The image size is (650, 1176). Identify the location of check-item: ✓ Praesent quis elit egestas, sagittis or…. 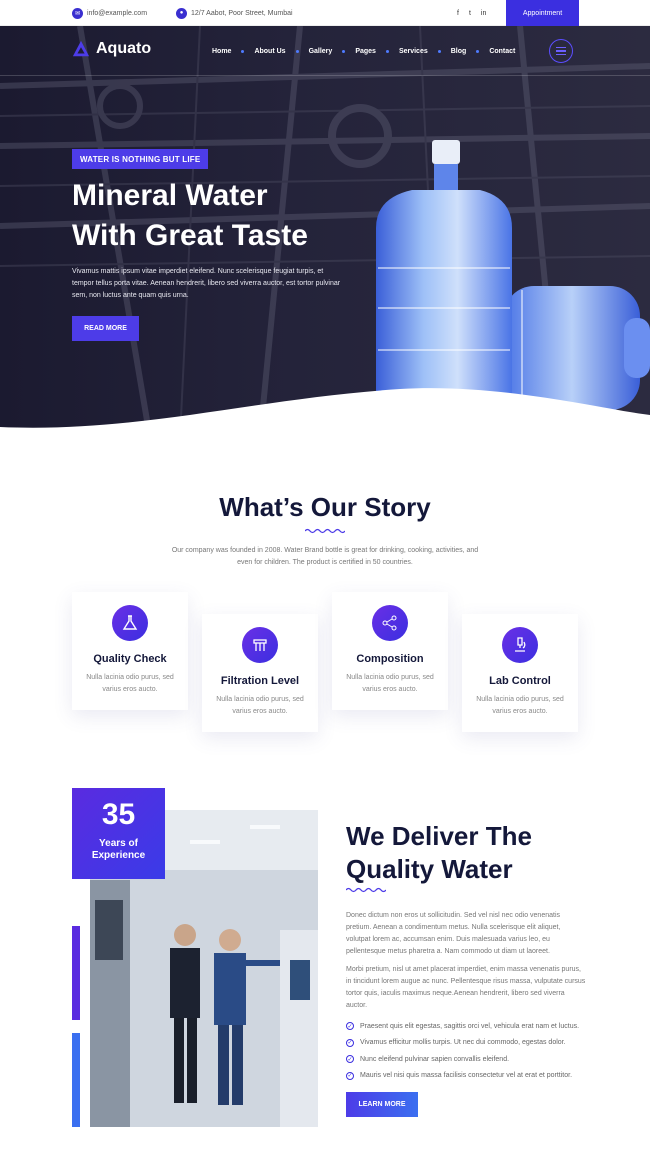
(476, 1026).